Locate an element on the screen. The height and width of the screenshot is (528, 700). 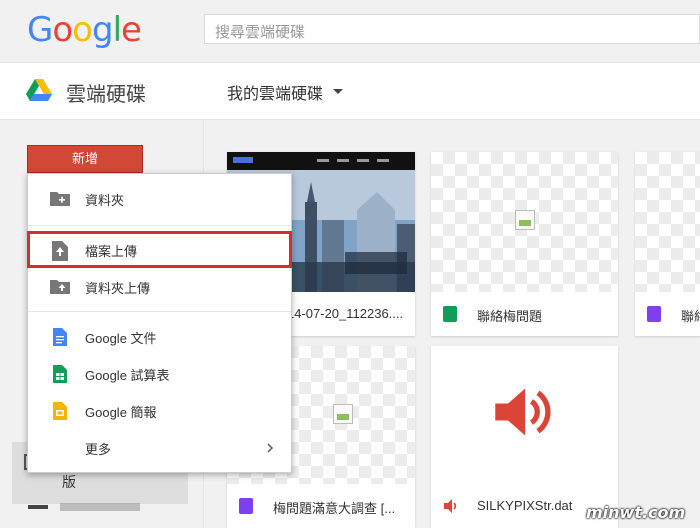
storage-icon is located at coordinates (38, 507).